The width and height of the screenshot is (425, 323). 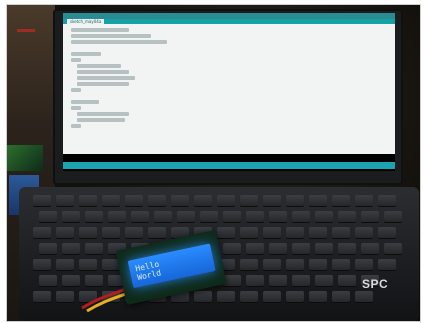 I want to click on ide-statusbar, so click(x=229, y=165).